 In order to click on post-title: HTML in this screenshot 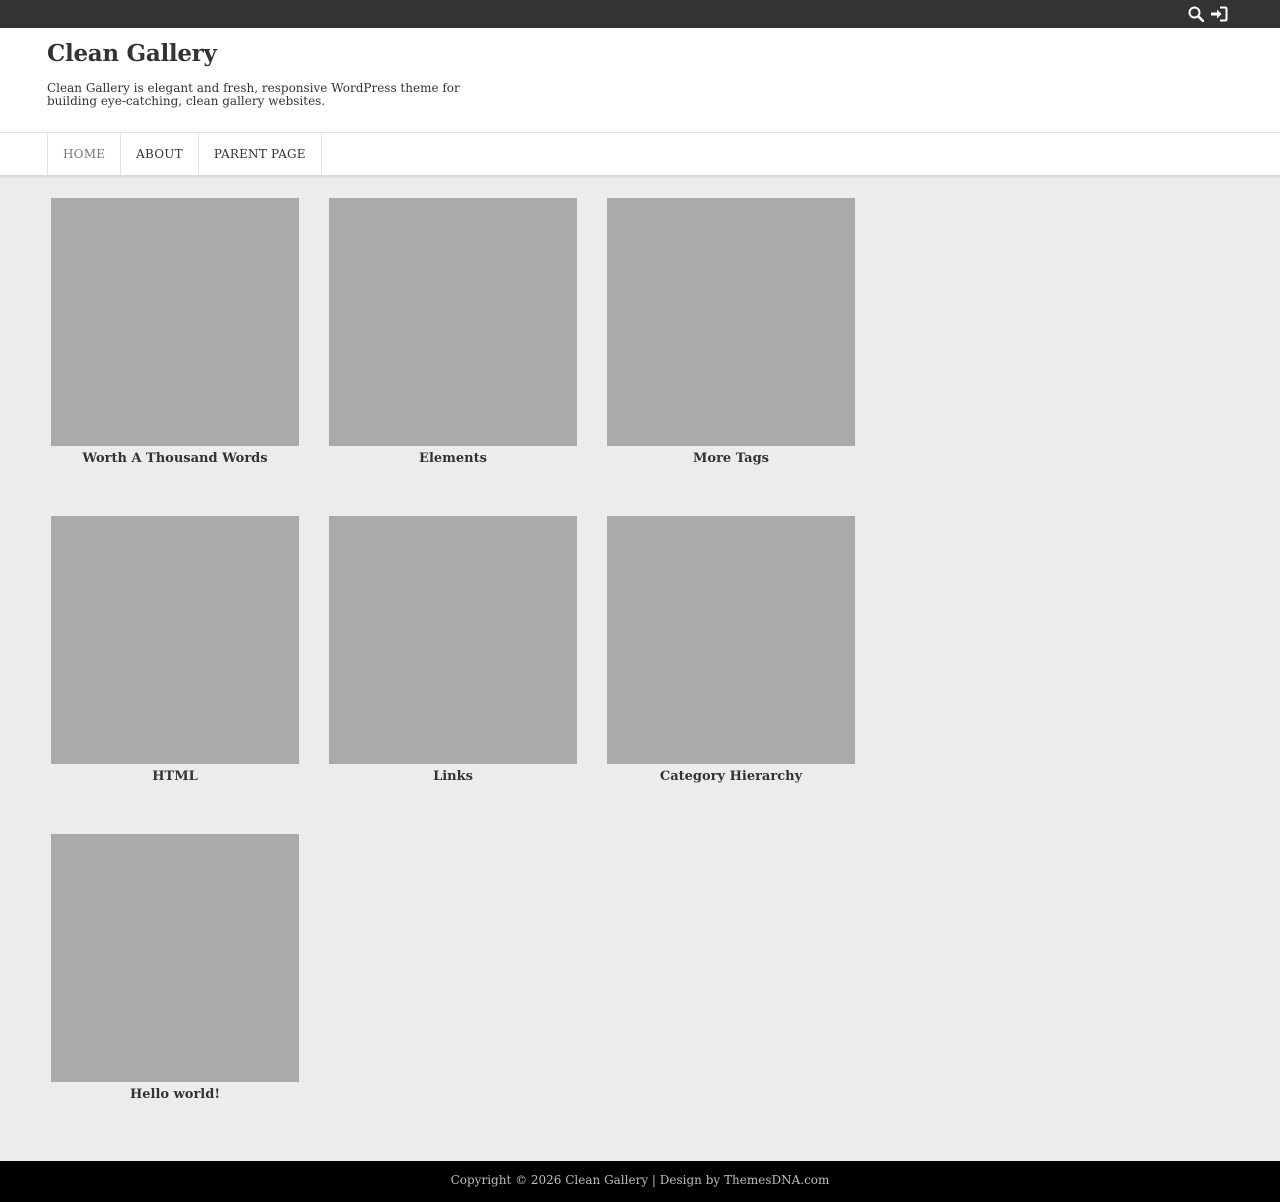, I will do `click(175, 776)`.